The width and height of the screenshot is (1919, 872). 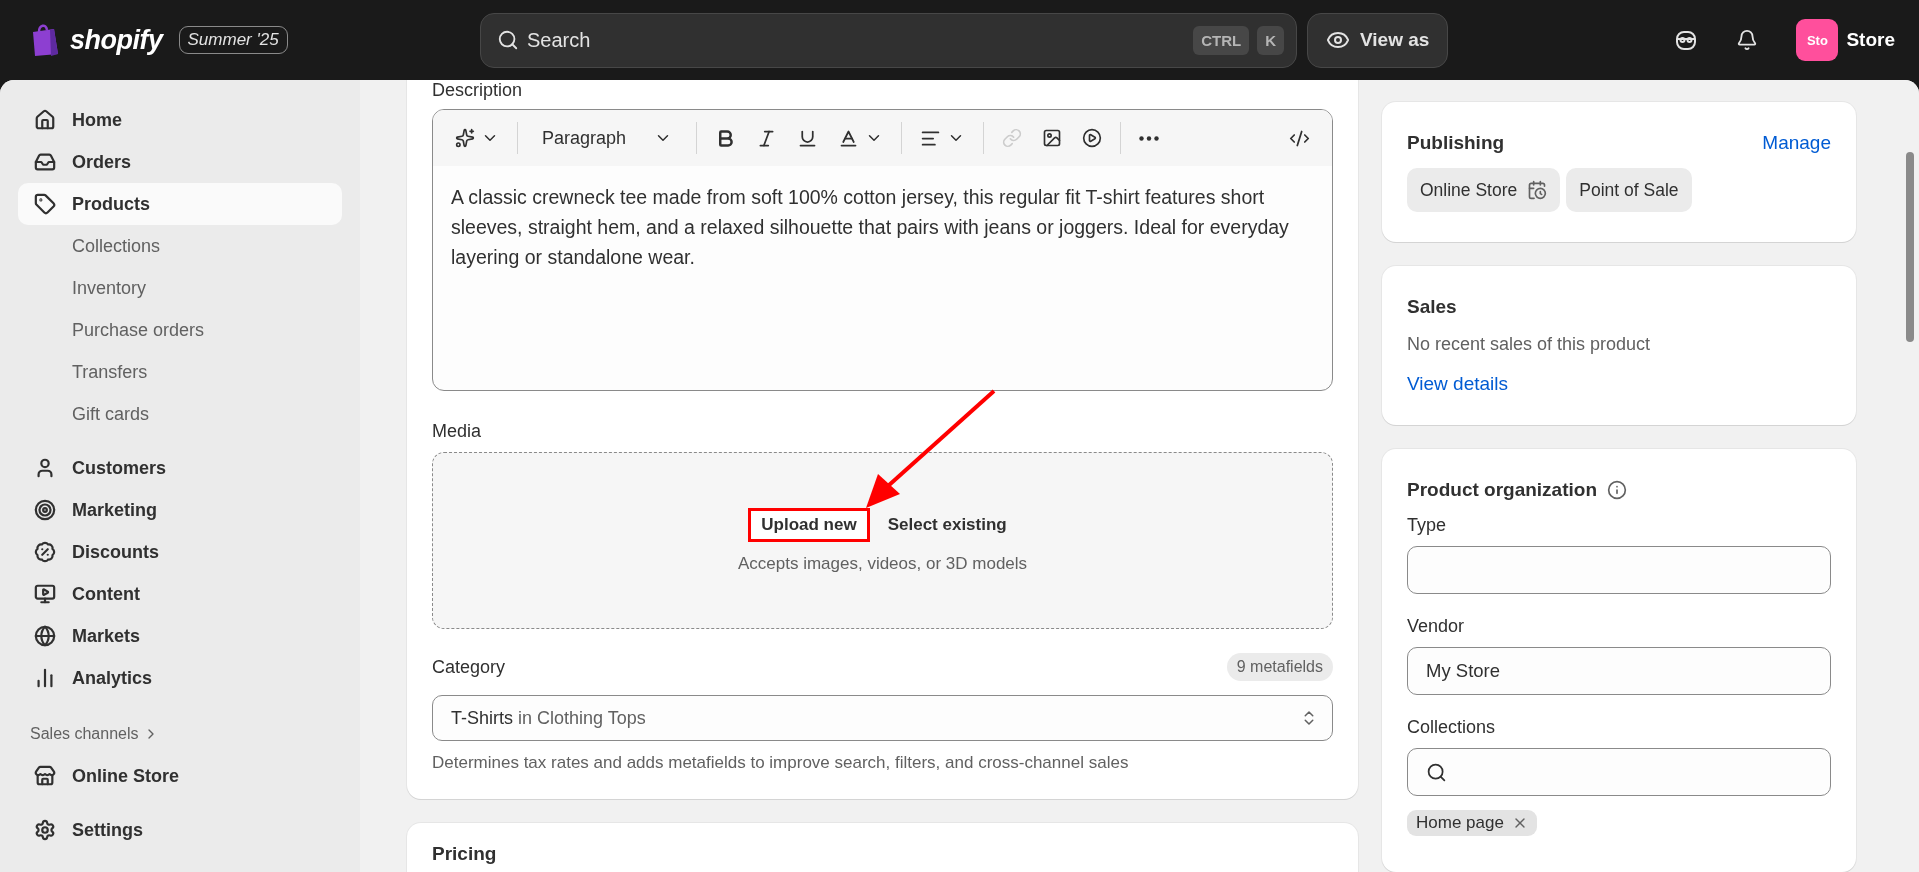 What do you see at coordinates (1279, 667) in the screenshot?
I see `metafields-badge: 9 metafields` at bounding box center [1279, 667].